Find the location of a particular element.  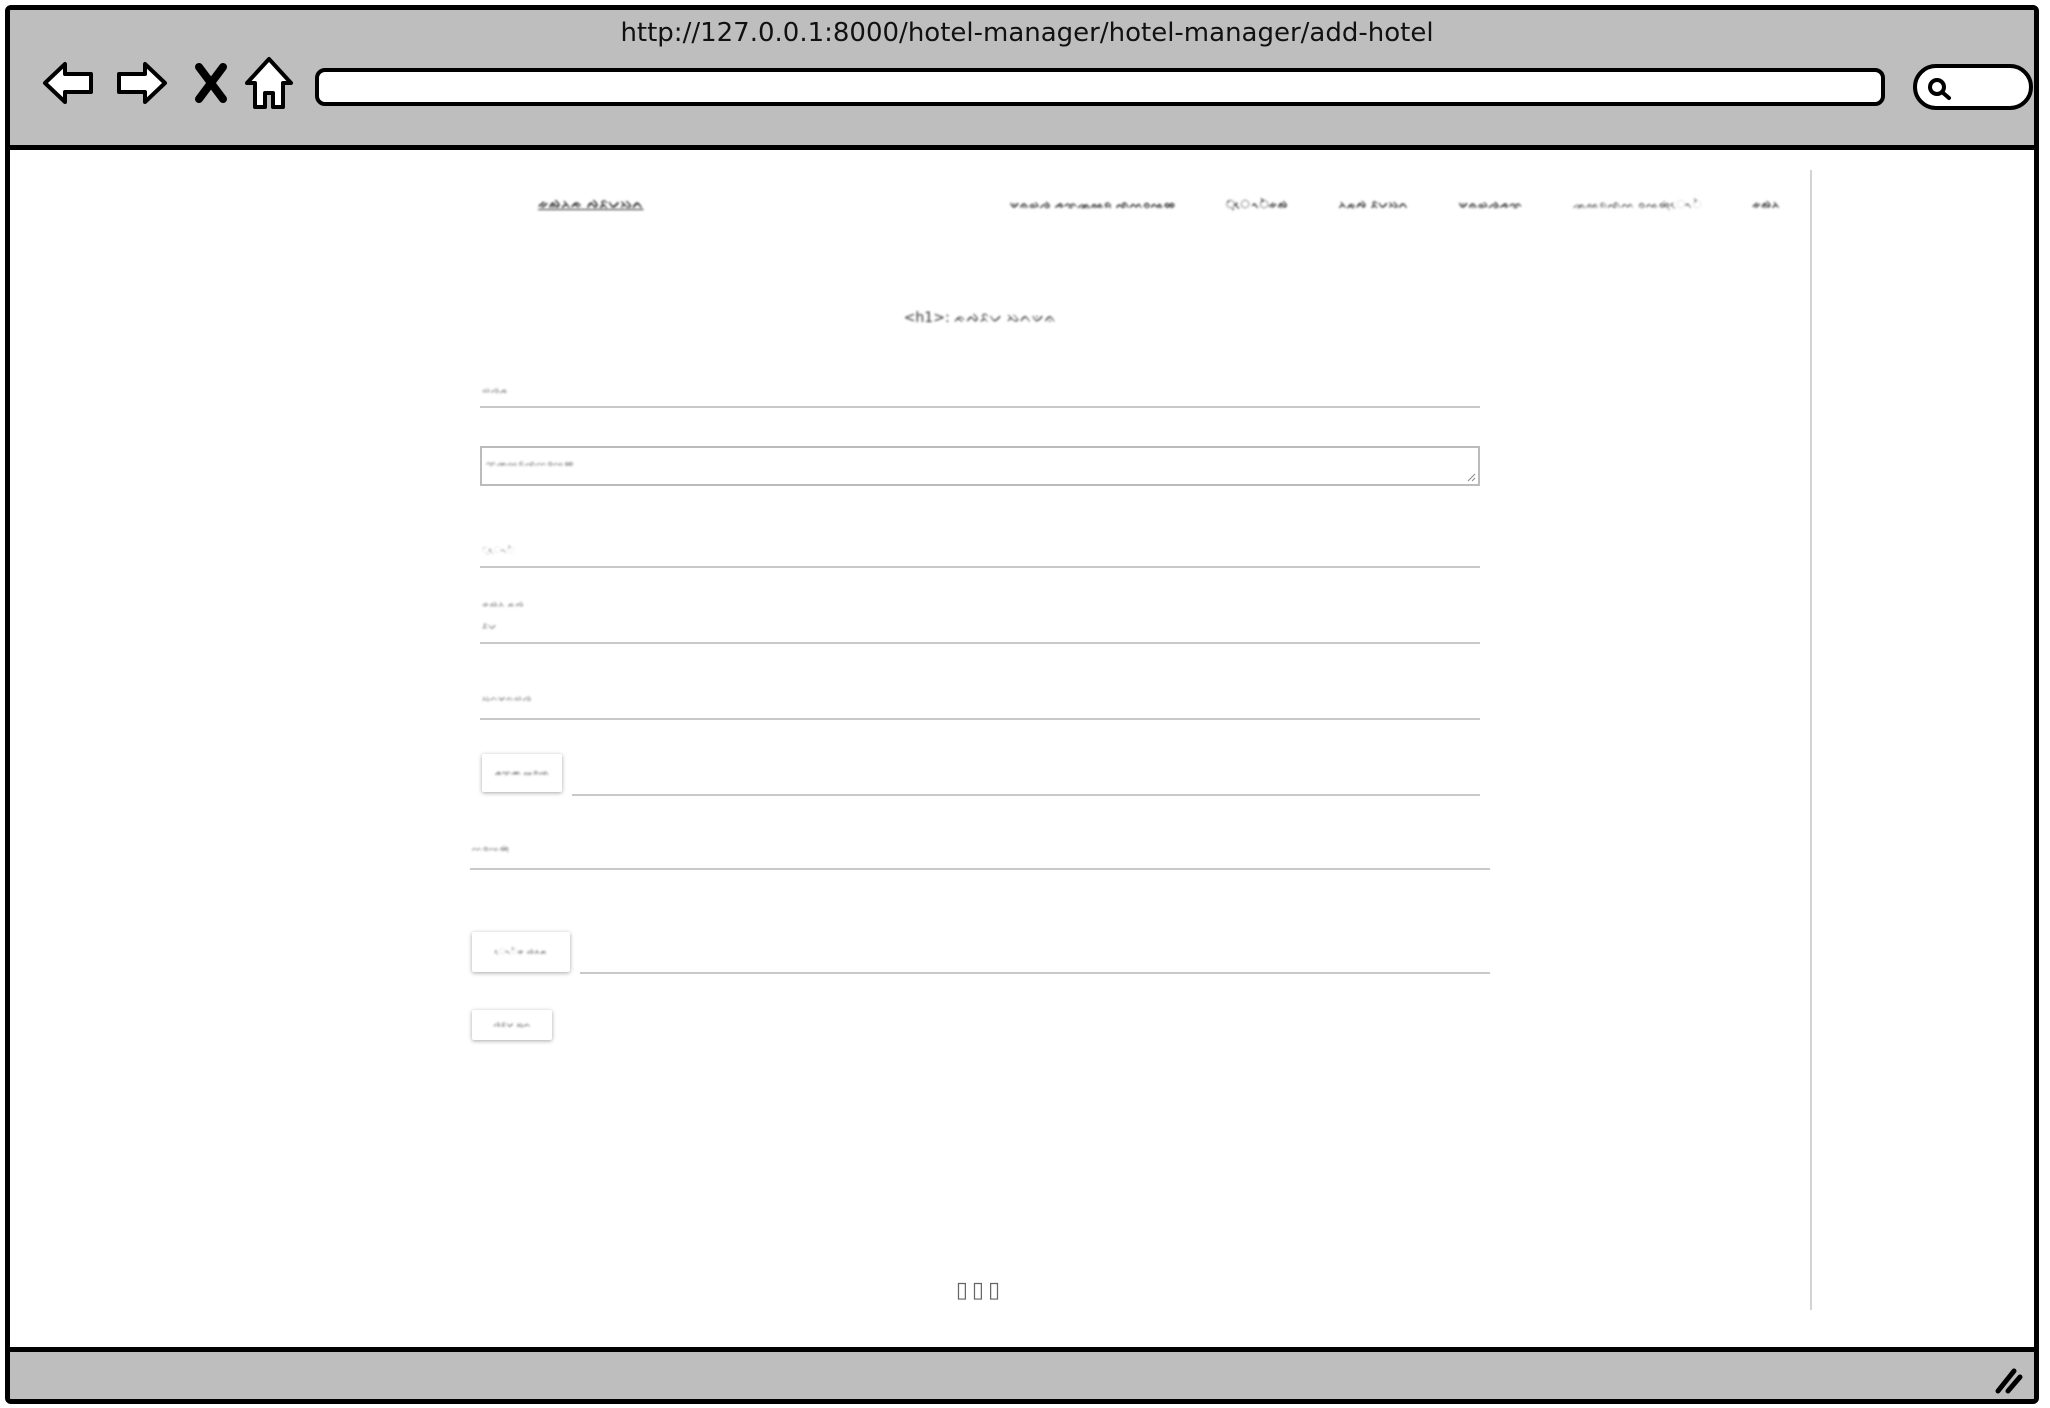

file-choose-button-2: ᨙᨚᨛᨀ ᨁᨂᨃ is located at coordinates (521, 952).